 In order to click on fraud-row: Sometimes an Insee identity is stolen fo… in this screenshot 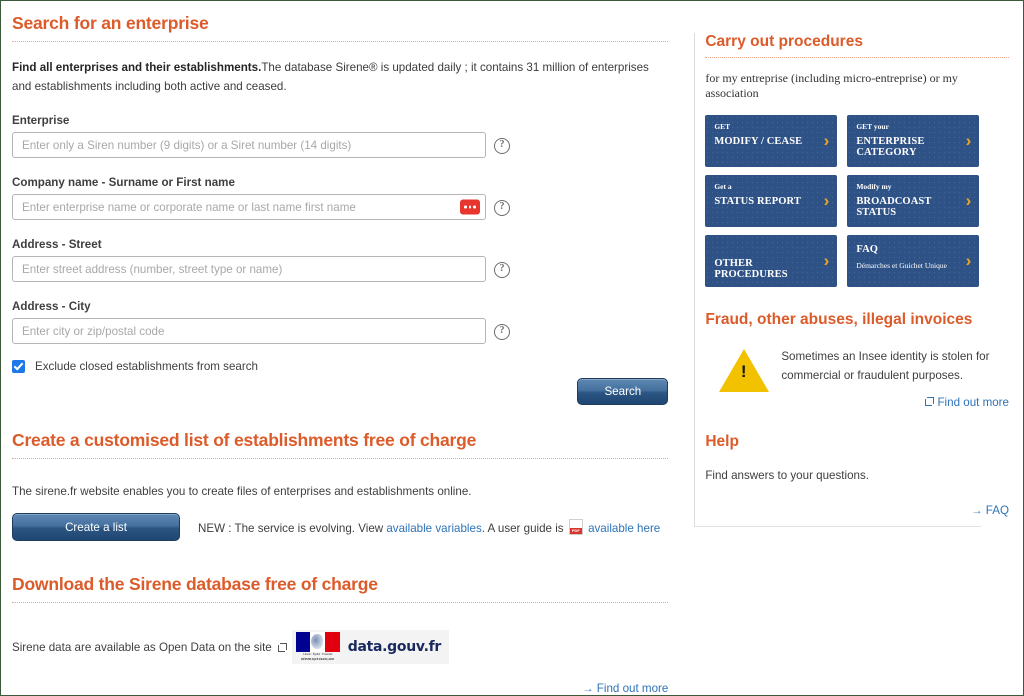, I will do `click(857, 369)`.